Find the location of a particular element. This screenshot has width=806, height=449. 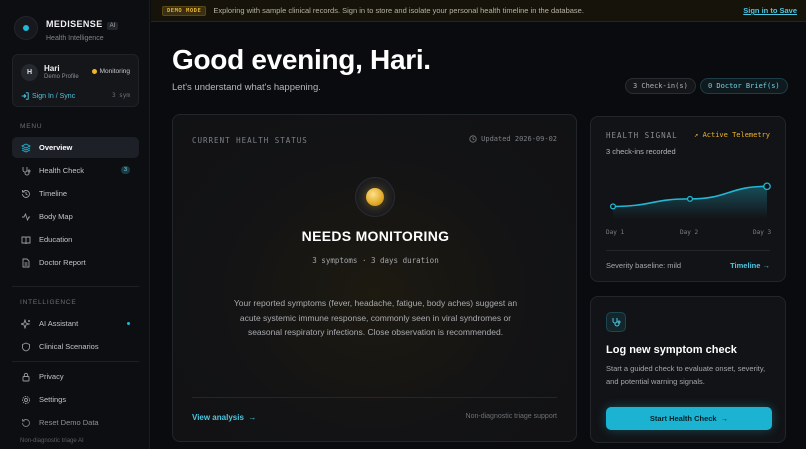

new-indicator-dot is located at coordinates (128, 323).